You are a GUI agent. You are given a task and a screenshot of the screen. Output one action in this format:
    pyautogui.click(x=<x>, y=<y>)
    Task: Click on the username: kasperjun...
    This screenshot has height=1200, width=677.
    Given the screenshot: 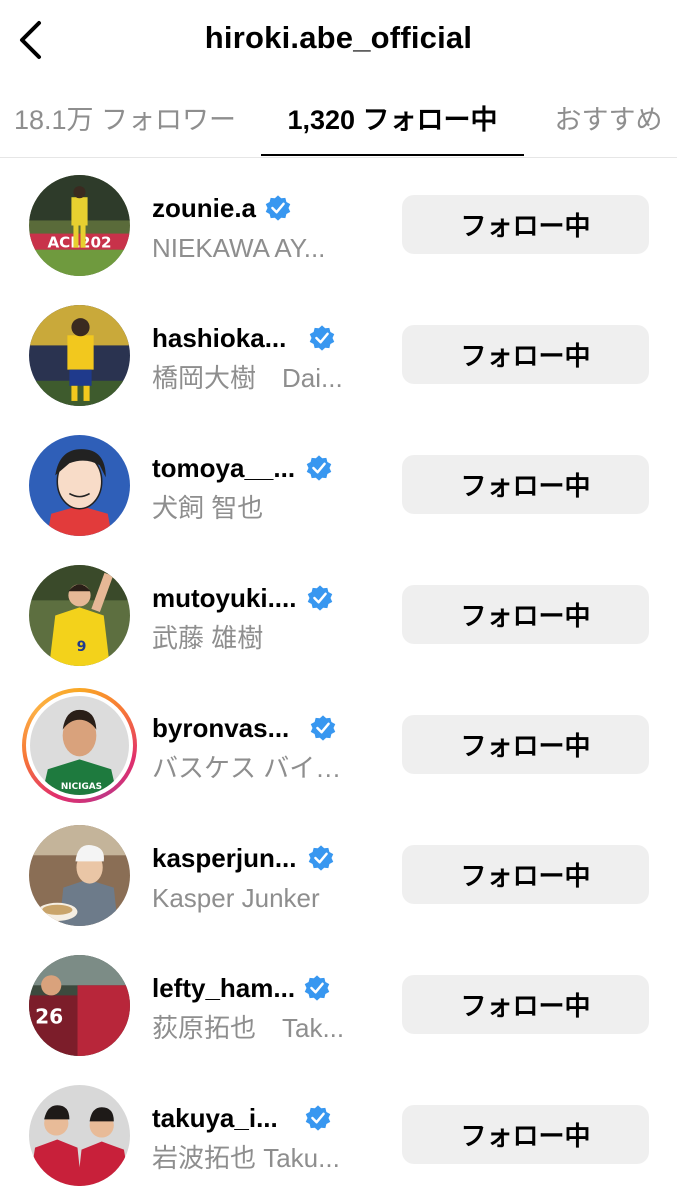 What is the action you would take?
    pyautogui.click(x=224, y=858)
    